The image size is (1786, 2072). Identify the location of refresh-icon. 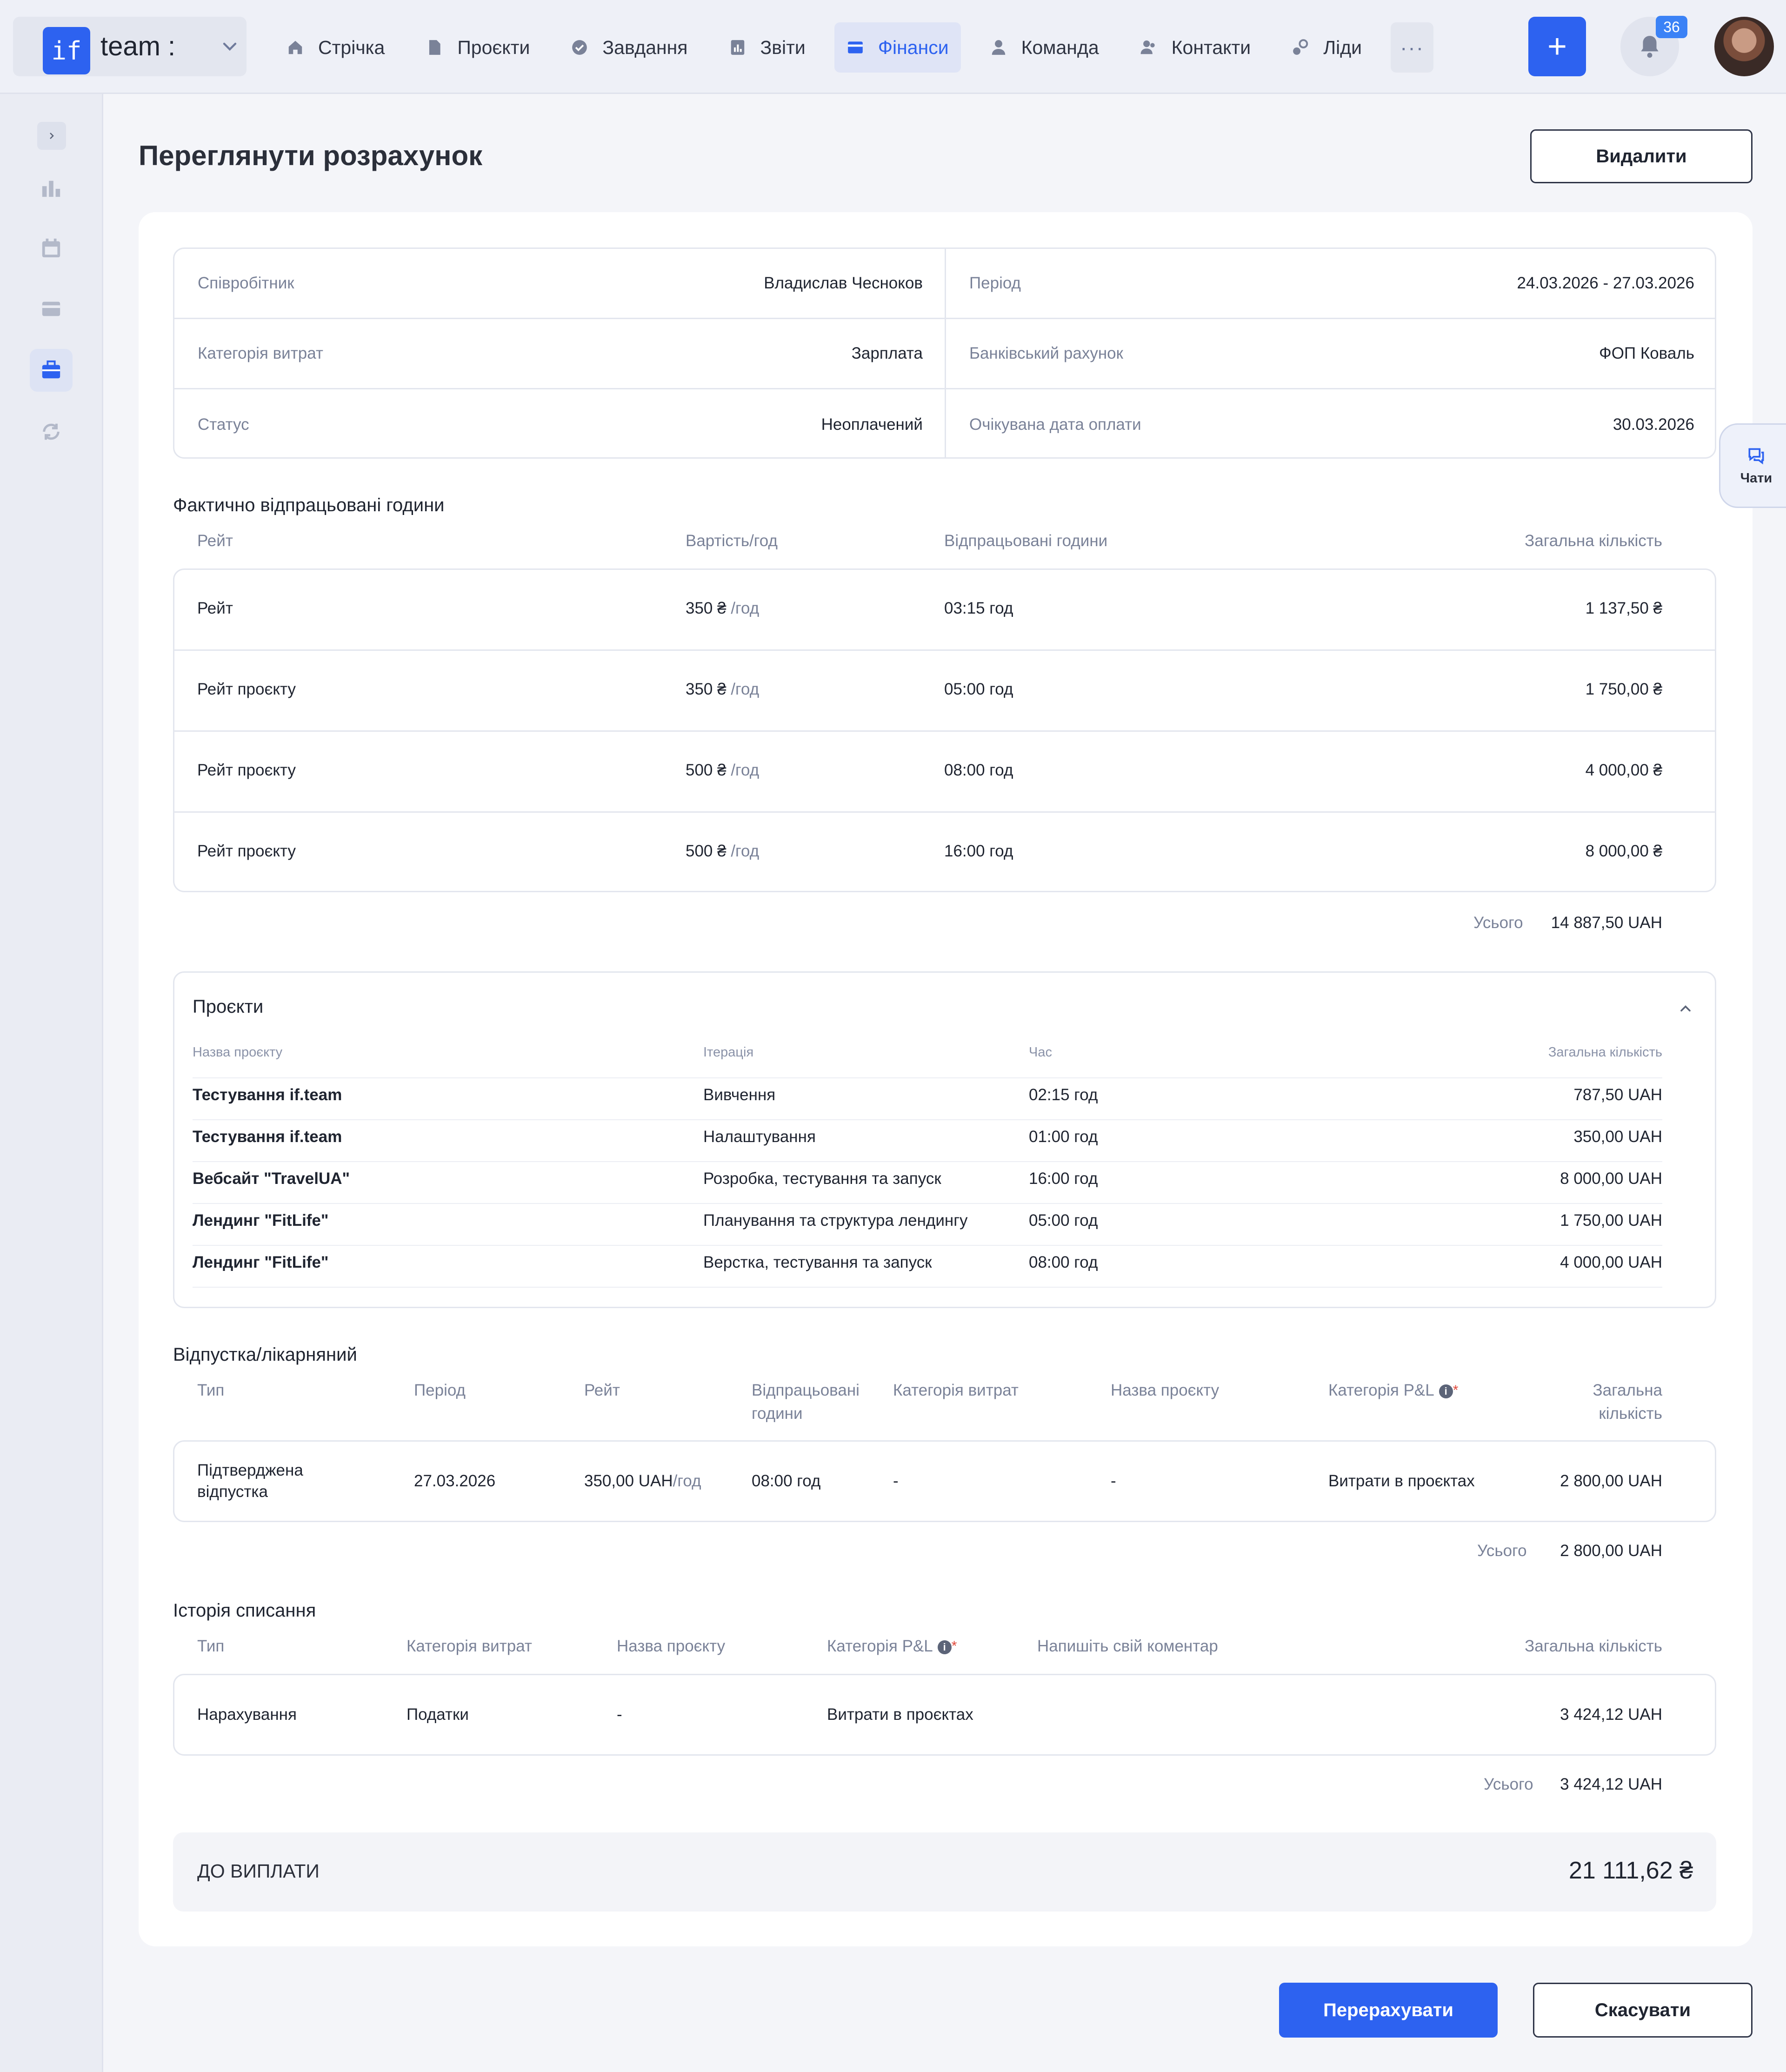
(51, 432).